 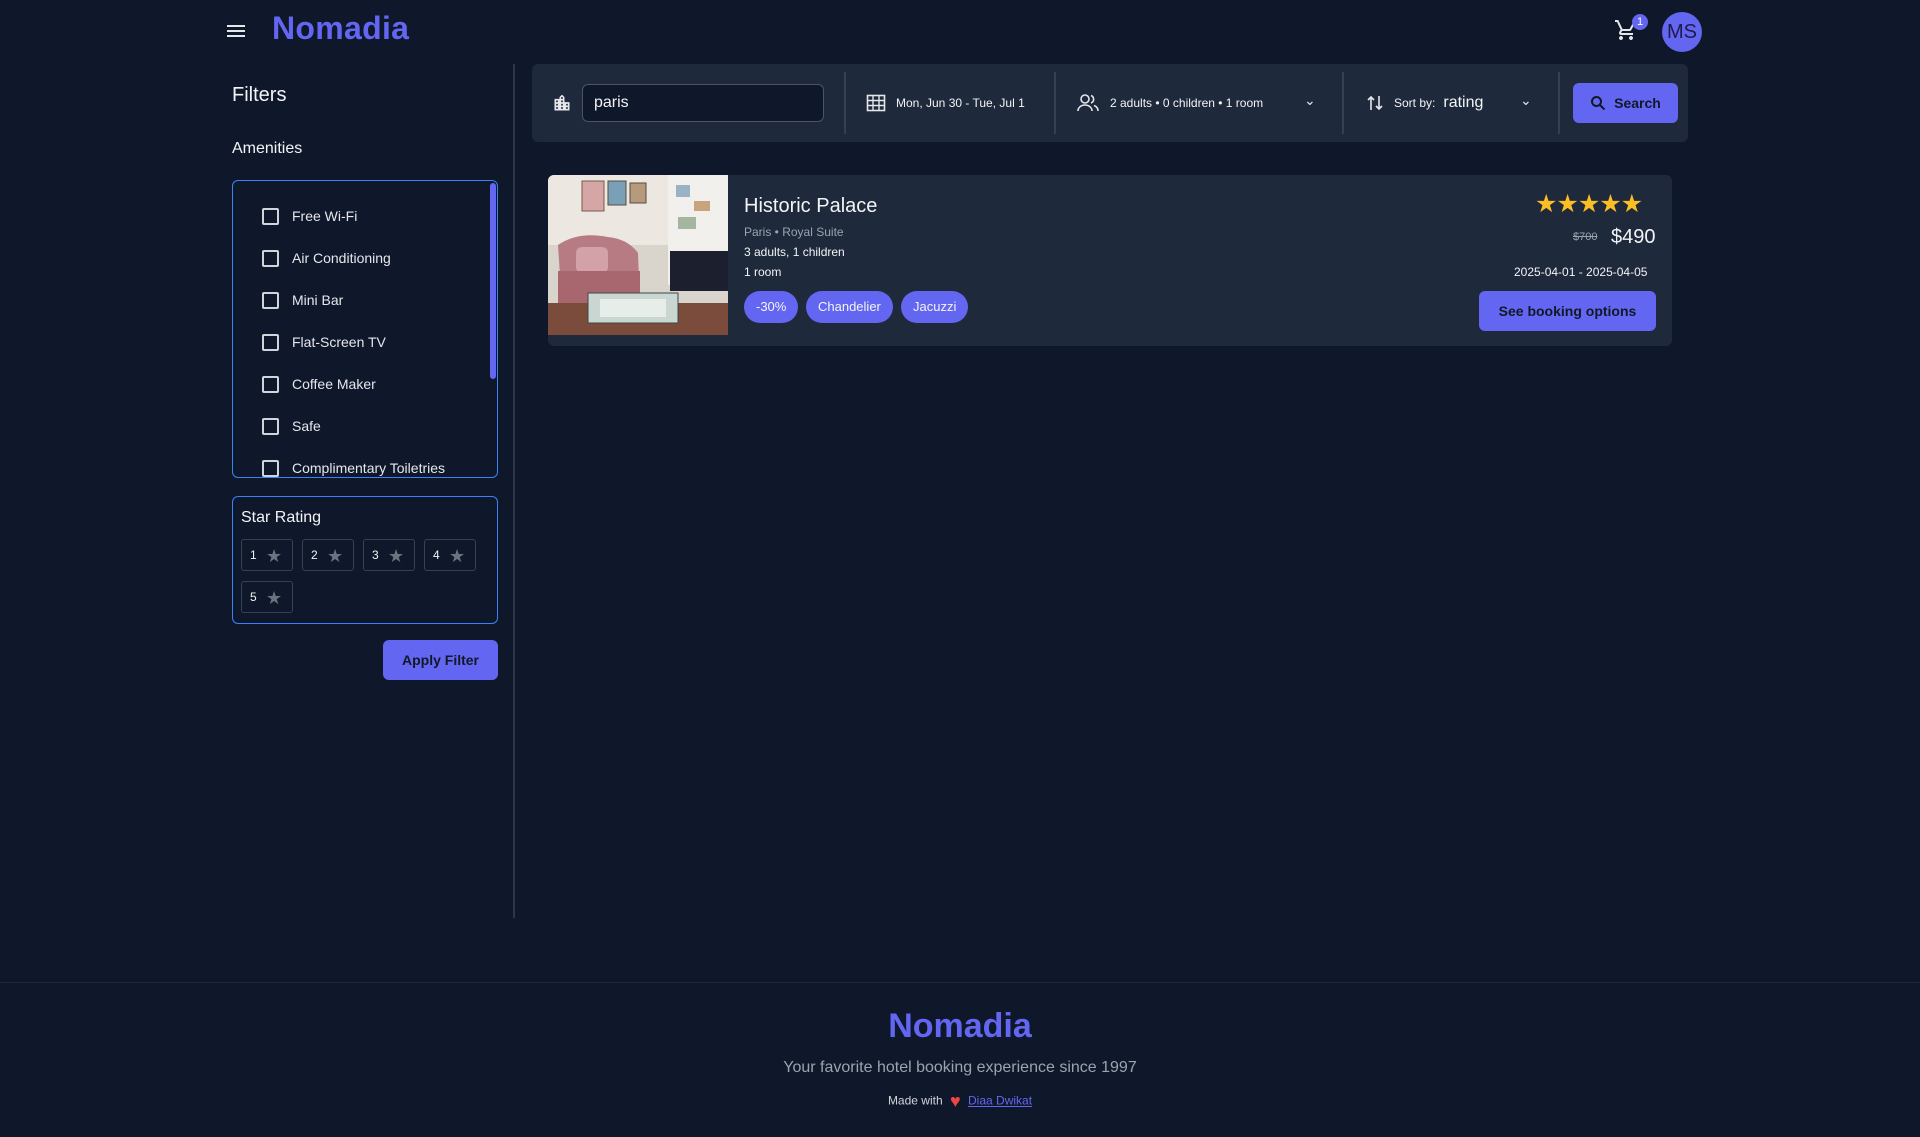 What do you see at coordinates (253, 597) in the screenshot?
I see `star-option-label: 5` at bounding box center [253, 597].